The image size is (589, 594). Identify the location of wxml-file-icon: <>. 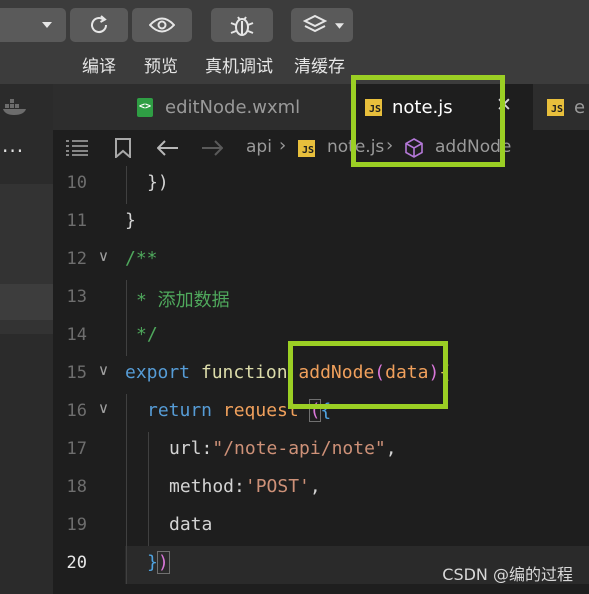
(145, 107).